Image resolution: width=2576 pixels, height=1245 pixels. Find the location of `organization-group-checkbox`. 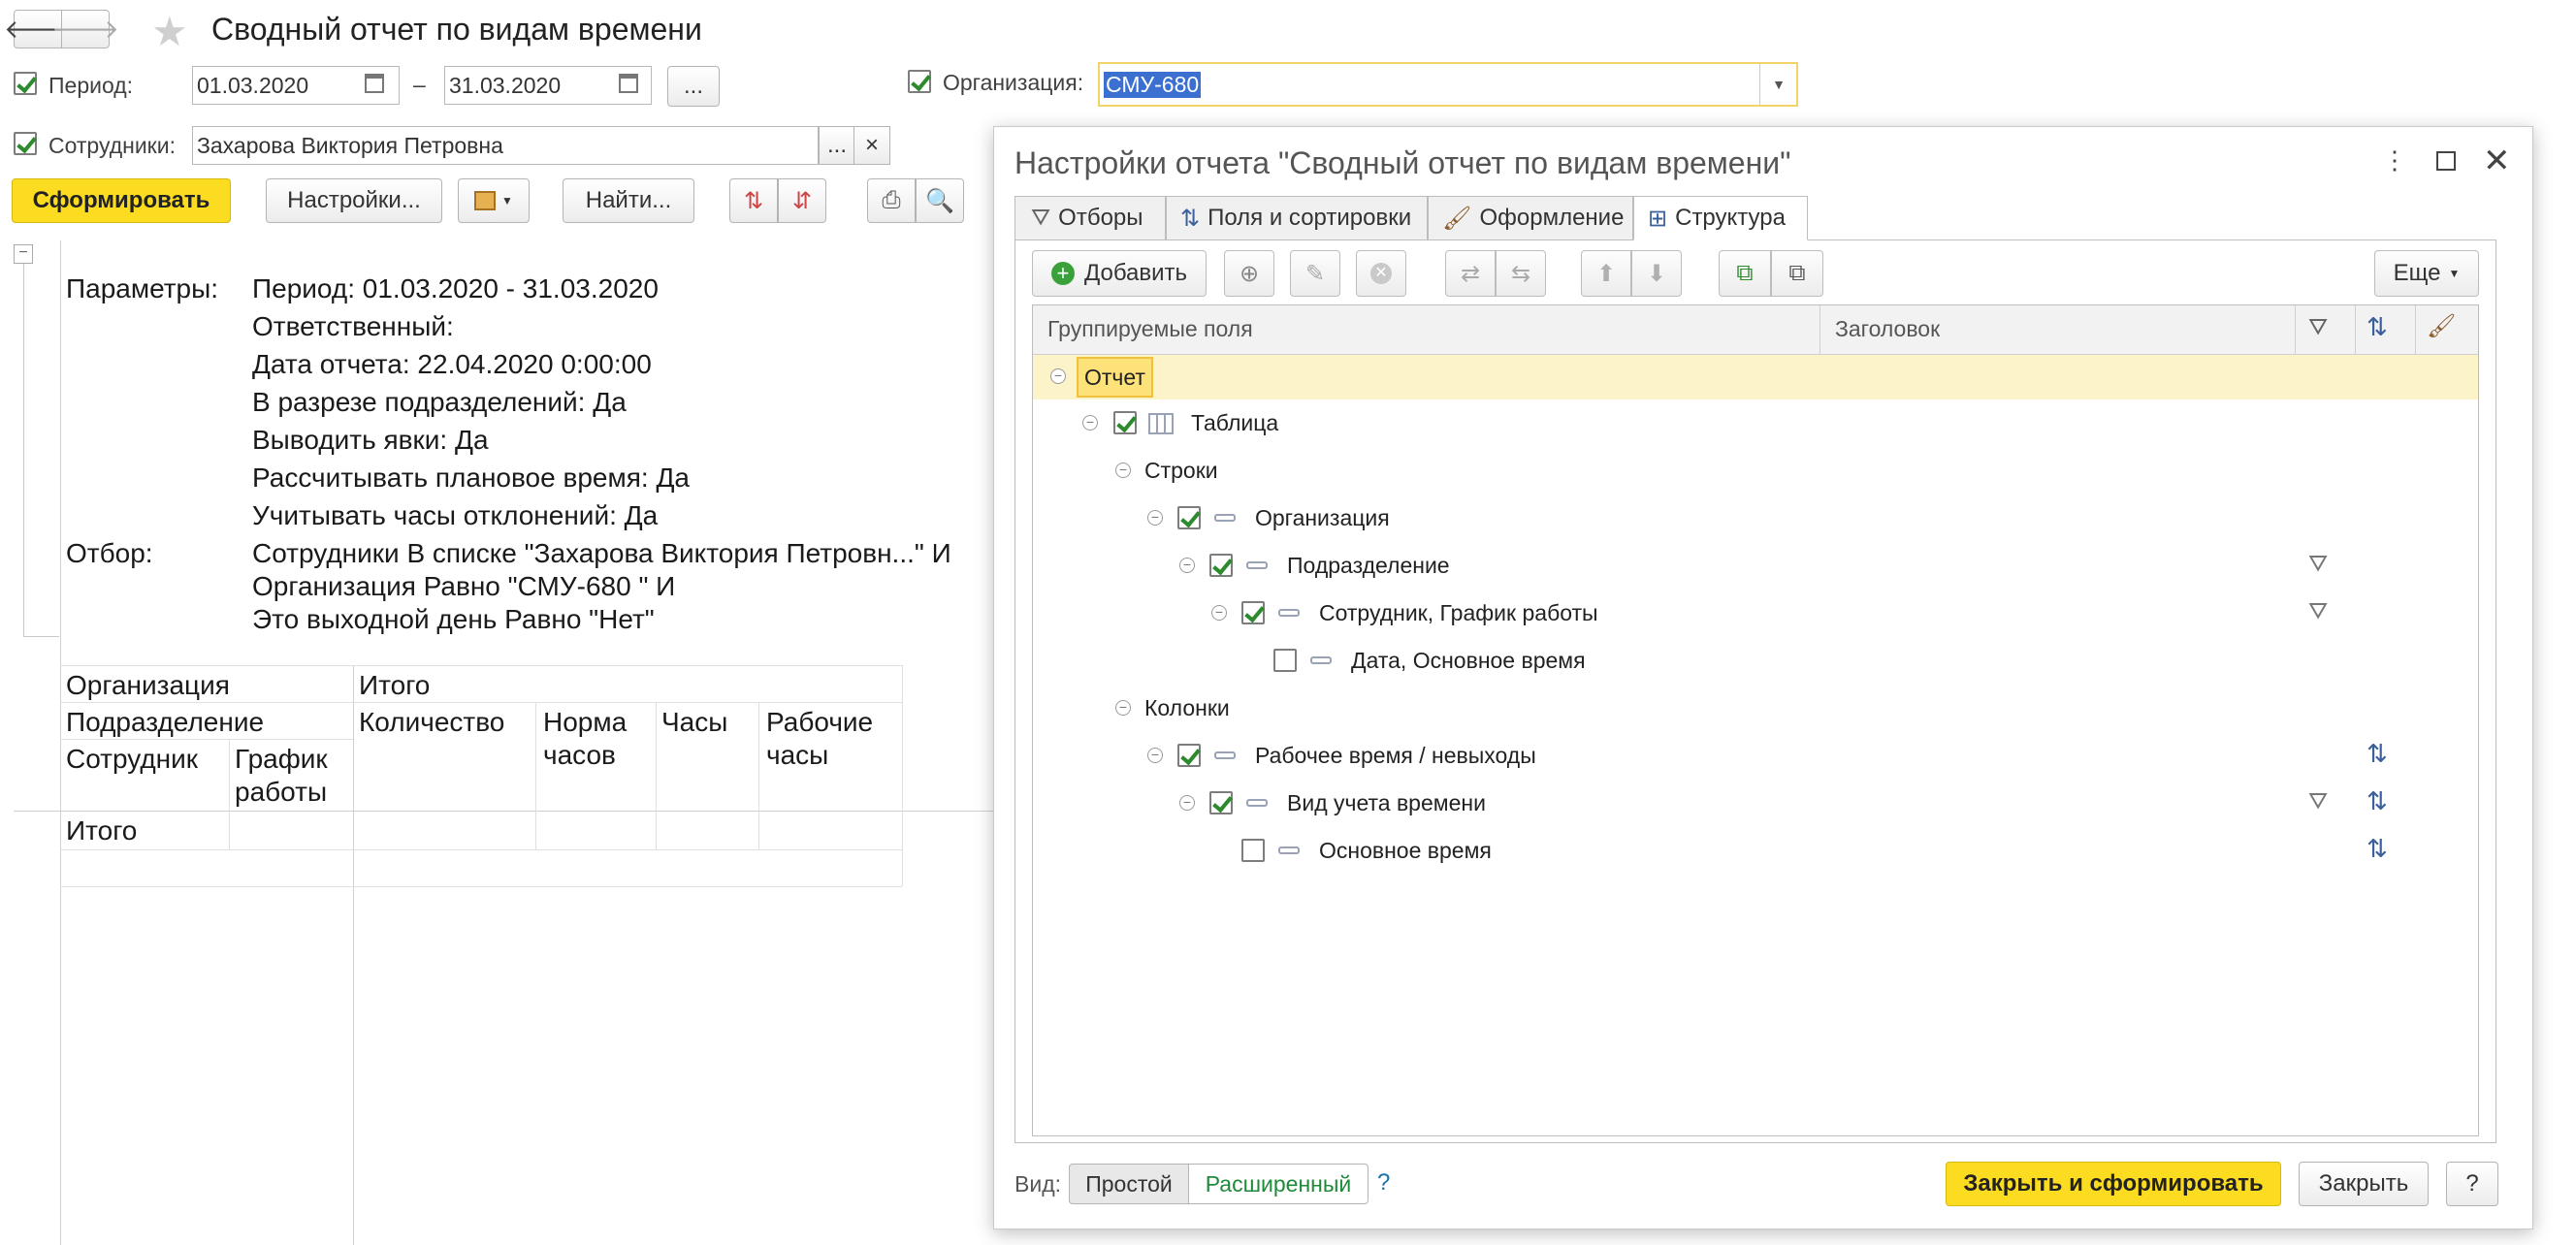

organization-group-checkbox is located at coordinates (1189, 518).